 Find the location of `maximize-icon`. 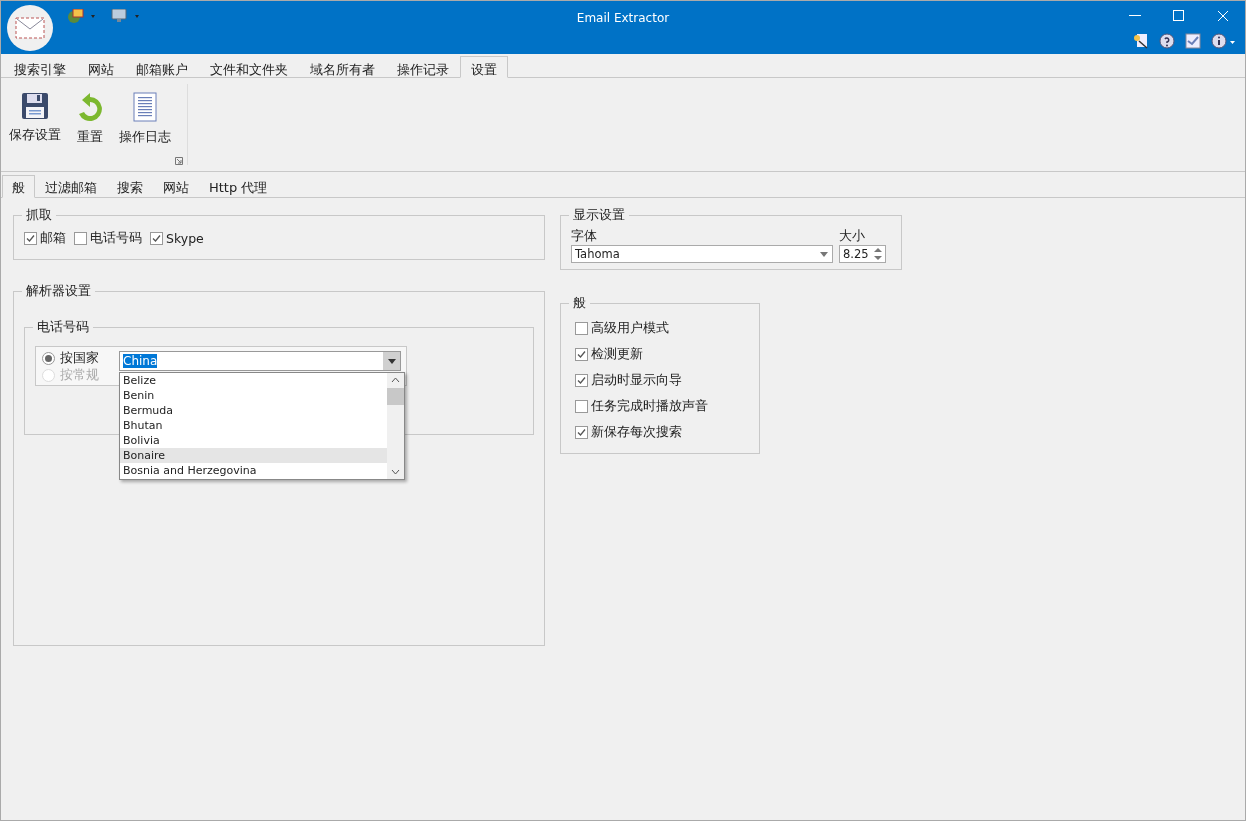

maximize-icon is located at coordinates (1179, 16).